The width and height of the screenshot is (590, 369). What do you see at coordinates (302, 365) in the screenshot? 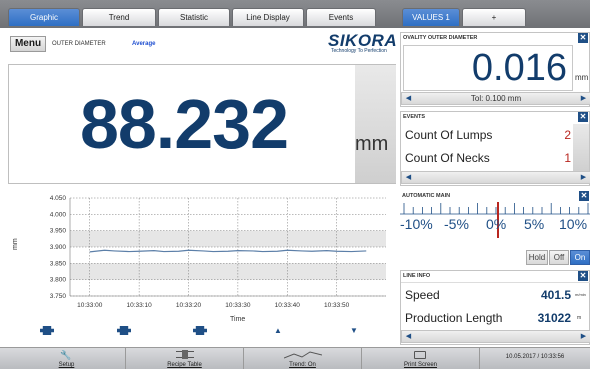
I see `trend-label: Trend: On` at bounding box center [302, 365].